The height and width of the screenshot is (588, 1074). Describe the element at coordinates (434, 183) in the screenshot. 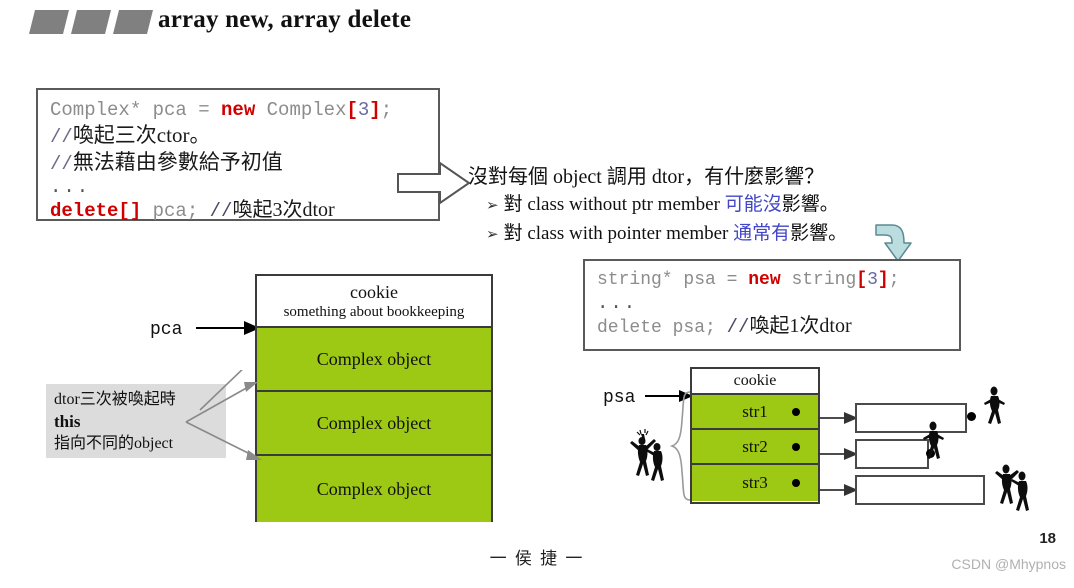

I see `flow-arrow-icon` at that location.